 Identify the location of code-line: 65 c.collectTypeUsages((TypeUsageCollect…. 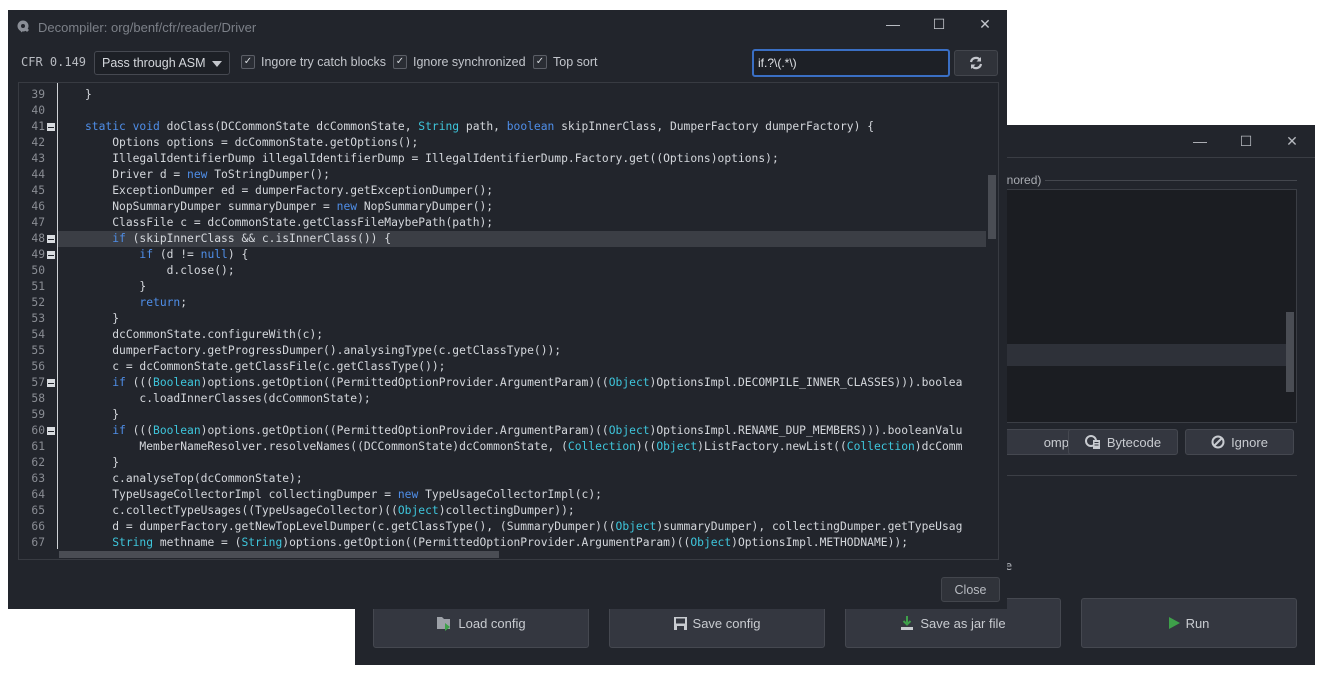
(502, 511).